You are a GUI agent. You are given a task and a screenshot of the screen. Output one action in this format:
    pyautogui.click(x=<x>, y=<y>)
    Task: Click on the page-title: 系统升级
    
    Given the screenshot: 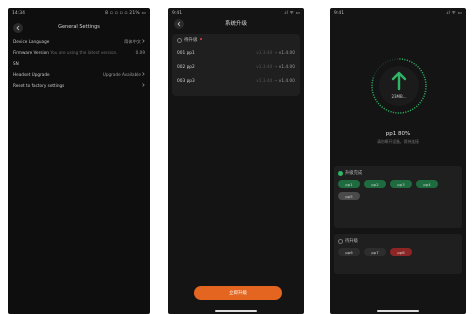 What is the action you would take?
    pyautogui.click(x=235, y=24)
    